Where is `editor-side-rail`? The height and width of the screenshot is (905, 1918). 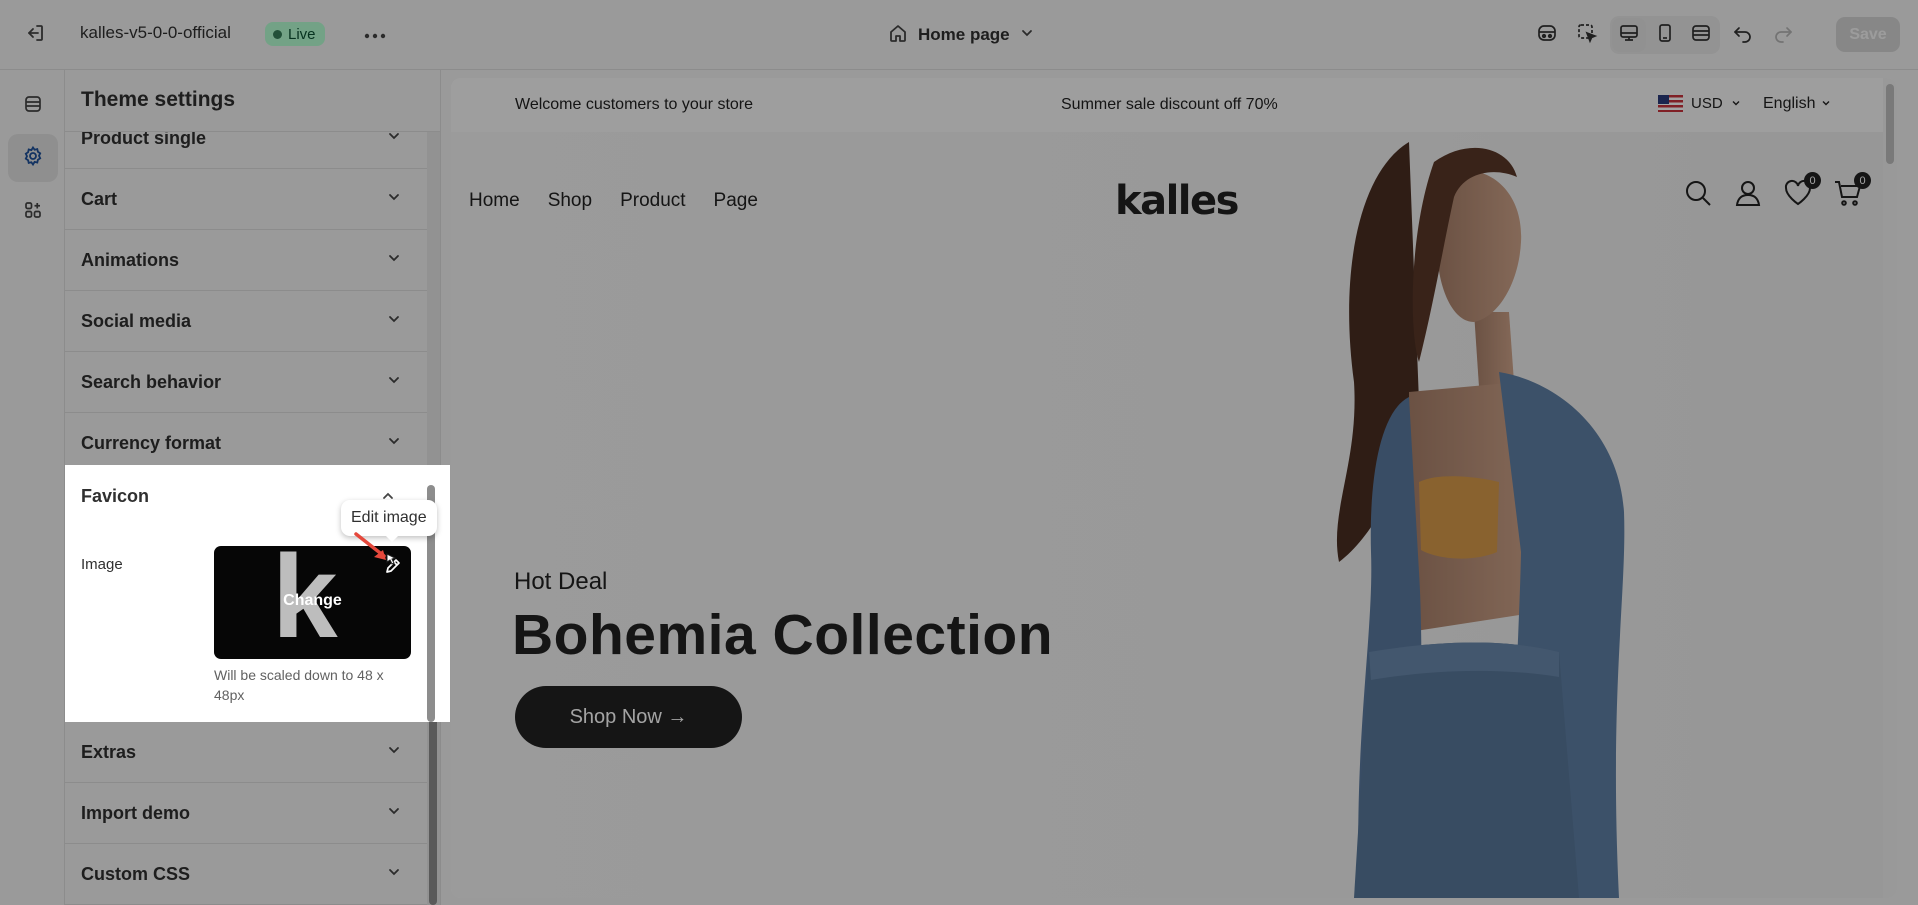 editor-side-rail is located at coordinates (32, 487).